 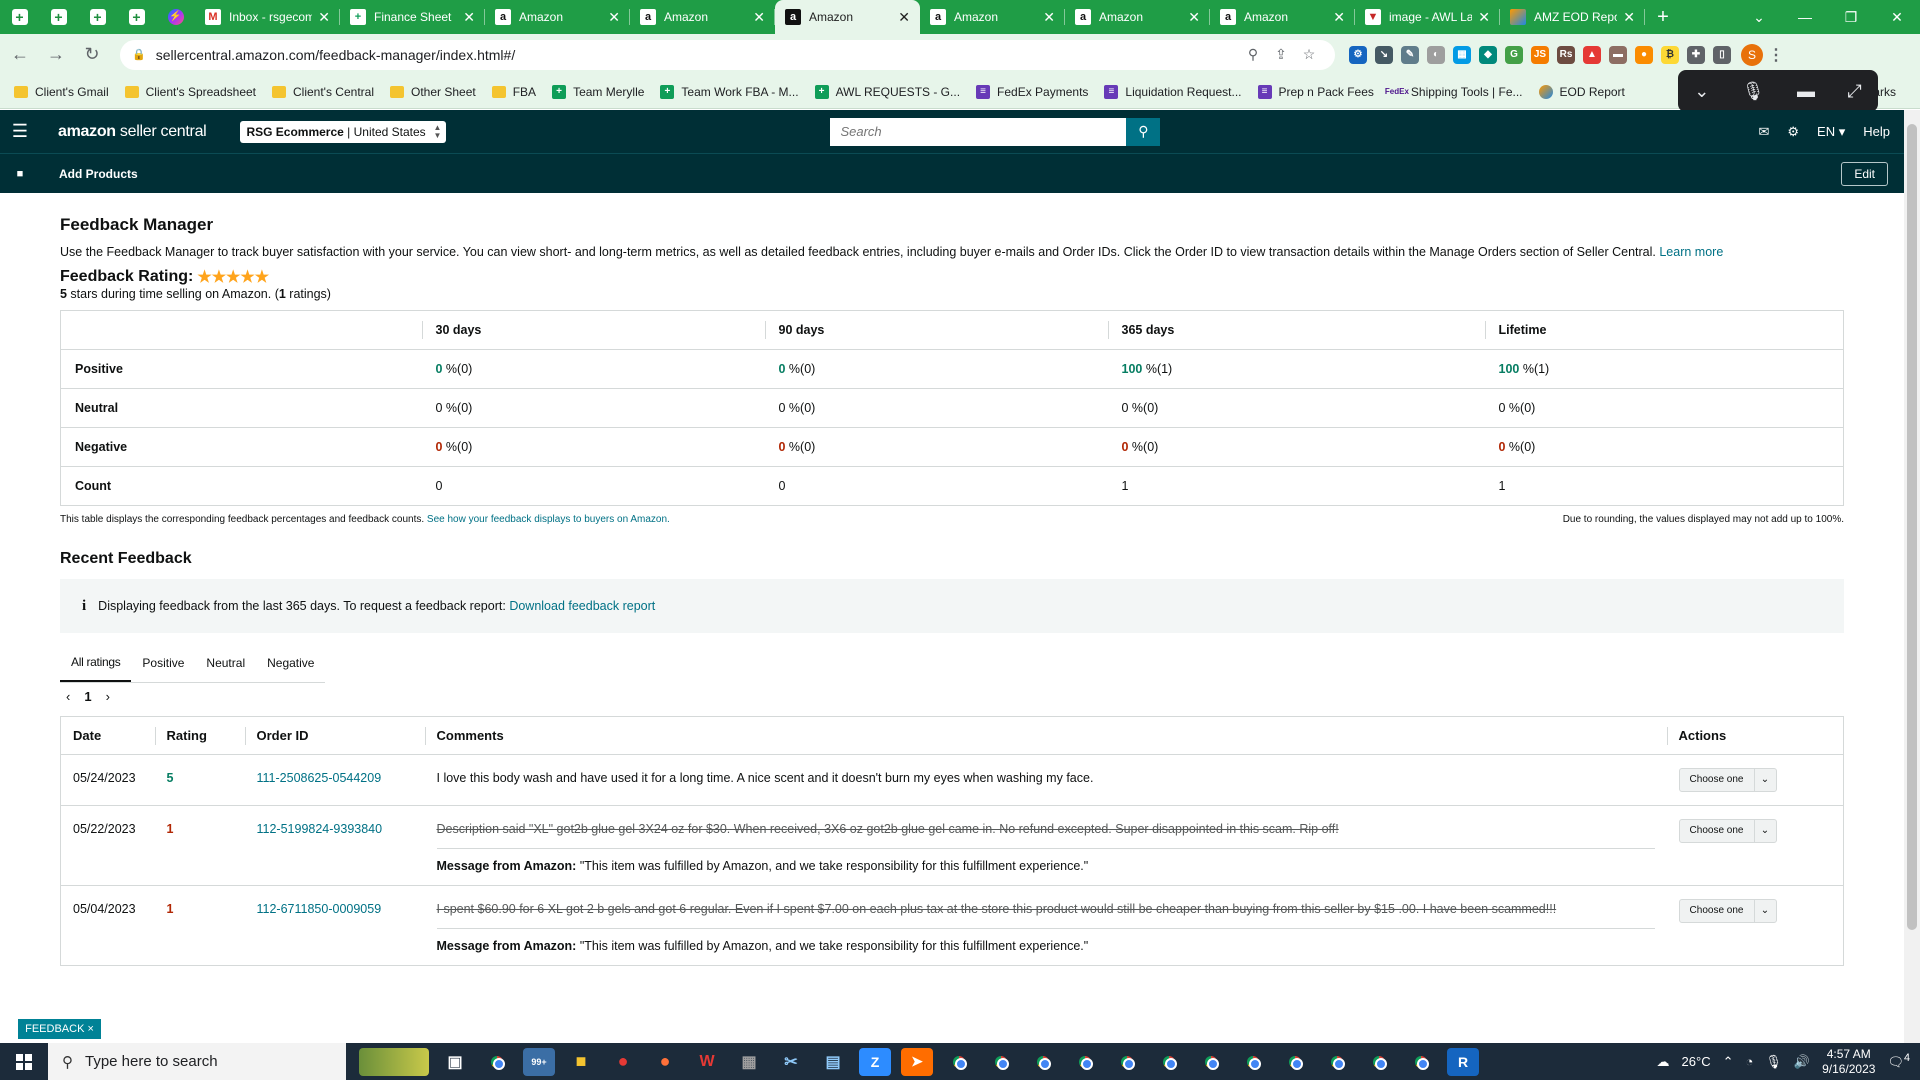 What do you see at coordinates (1876, 131) in the screenshot?
I see `help-link: Help` at bounding box center [1876, 131].